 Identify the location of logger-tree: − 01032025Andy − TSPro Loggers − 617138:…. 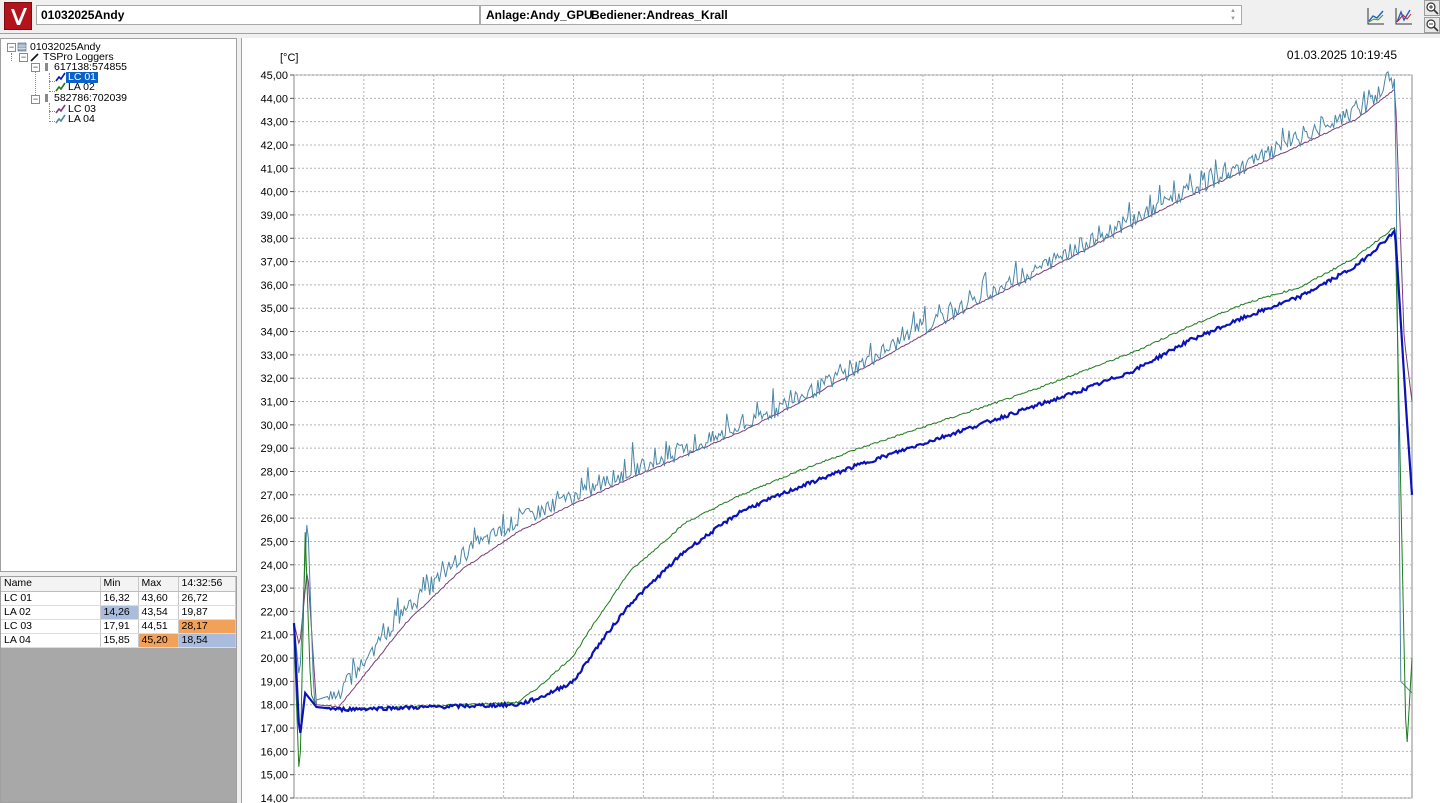
(118, 305).